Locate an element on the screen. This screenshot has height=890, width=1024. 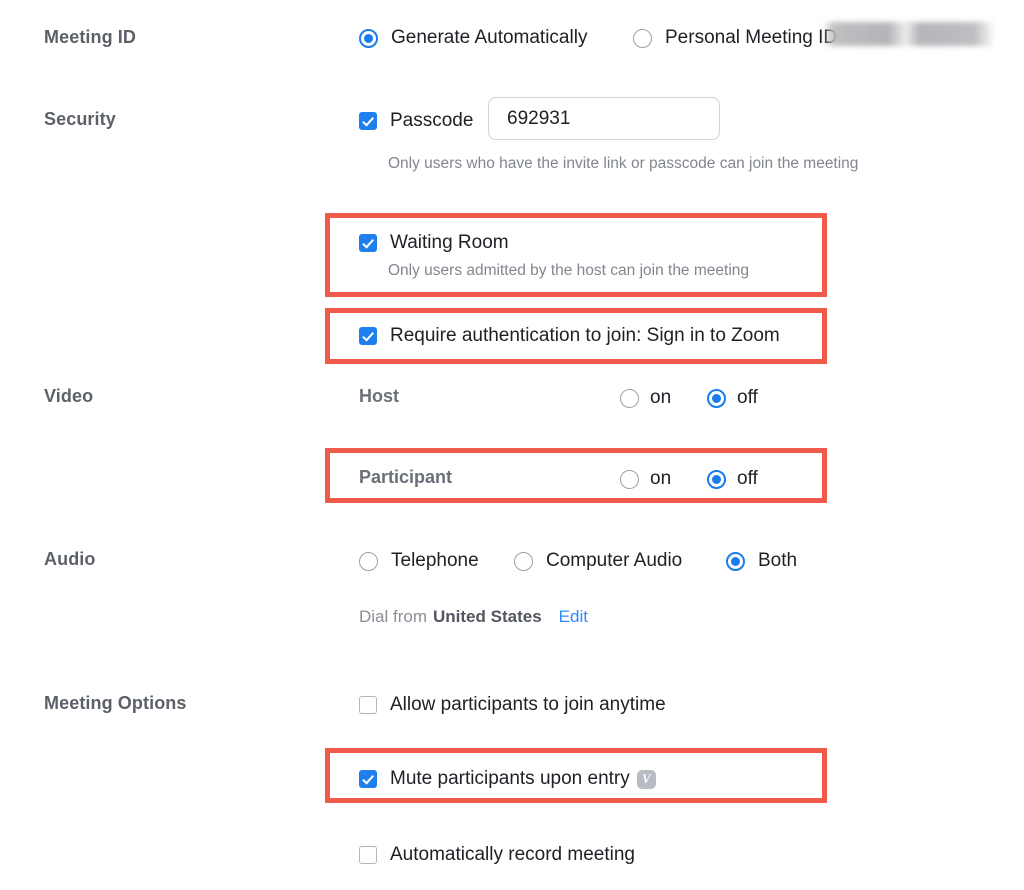
radio-option-telephone: Telephone is located at coordinates (419, 561).